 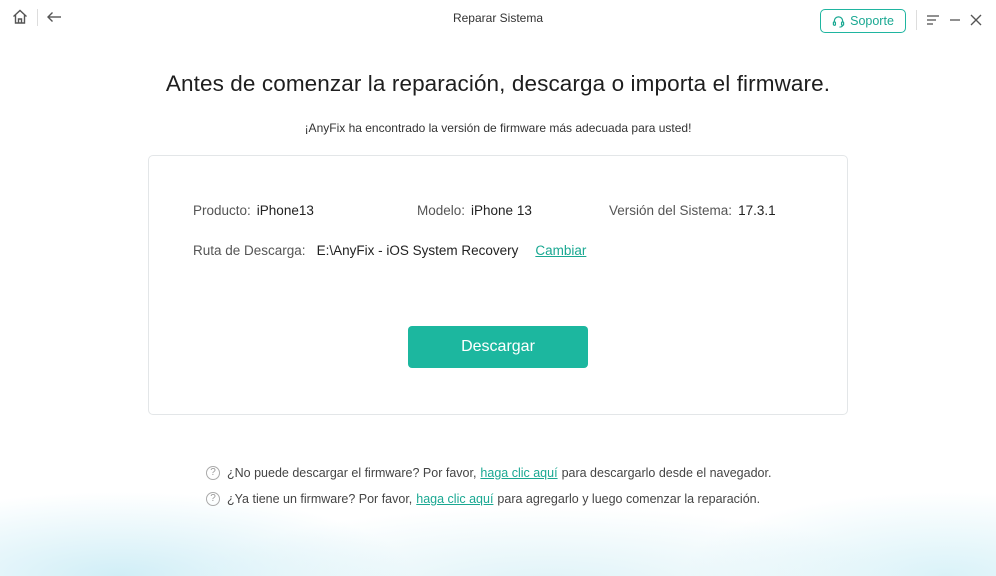 I want to click on browser-download-link: haga clic aquí, so click(x=518, y=473).